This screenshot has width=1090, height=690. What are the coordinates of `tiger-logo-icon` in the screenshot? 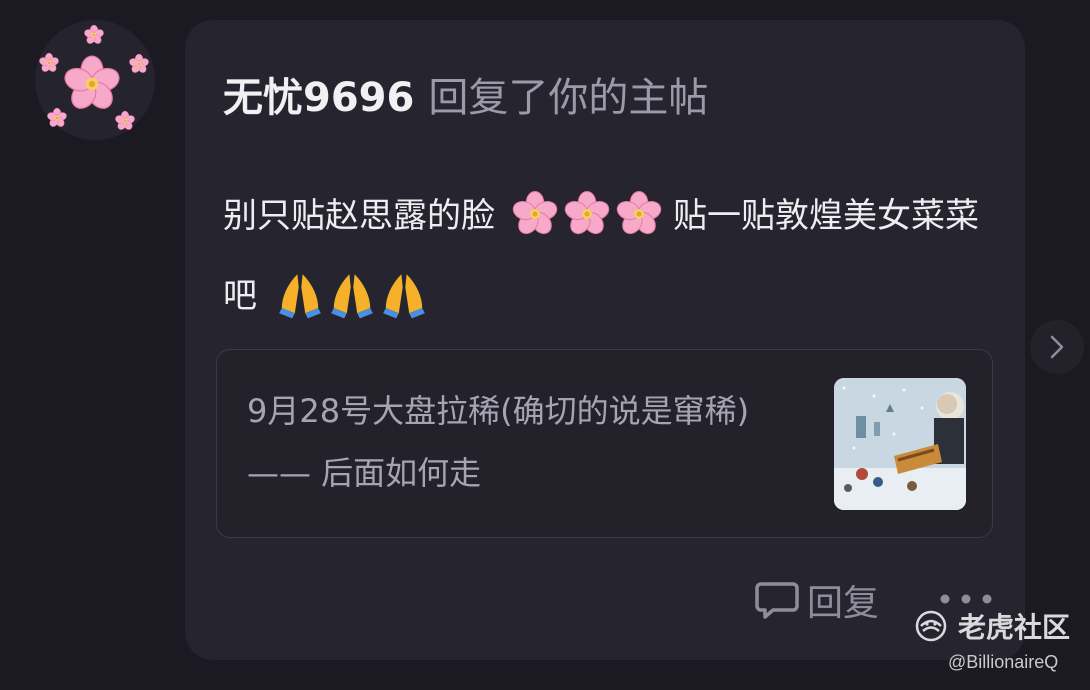 It's located at (931, 626).